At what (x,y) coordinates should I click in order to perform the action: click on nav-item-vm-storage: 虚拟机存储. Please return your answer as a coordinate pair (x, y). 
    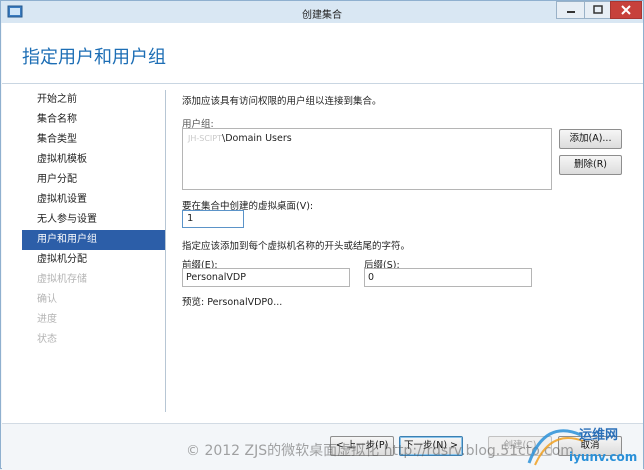
    Looking at the image, I should click on (62, 279).